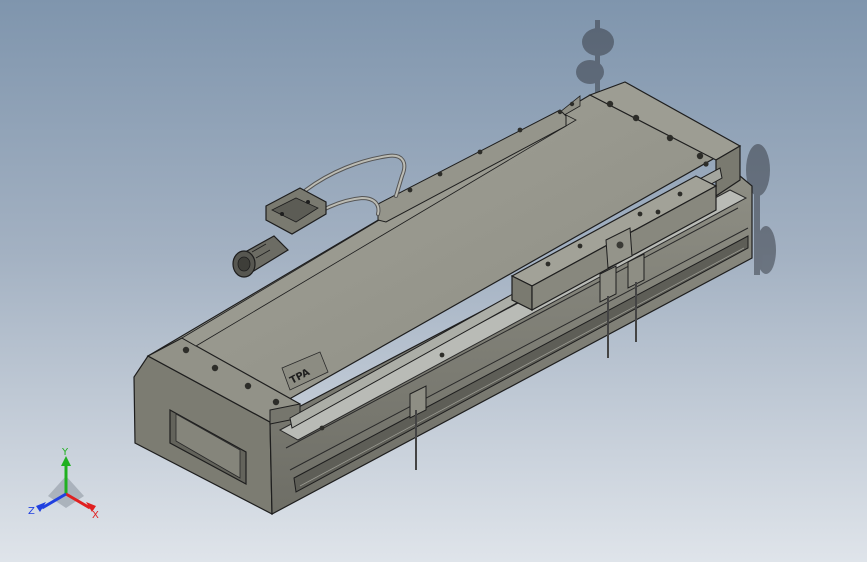 The height and width of the screenshot is (562, 867). What do you see at coordinates (31, 511) in the screenshot?
I see `z-axis-label: Z` at bounding box center [31, 511].